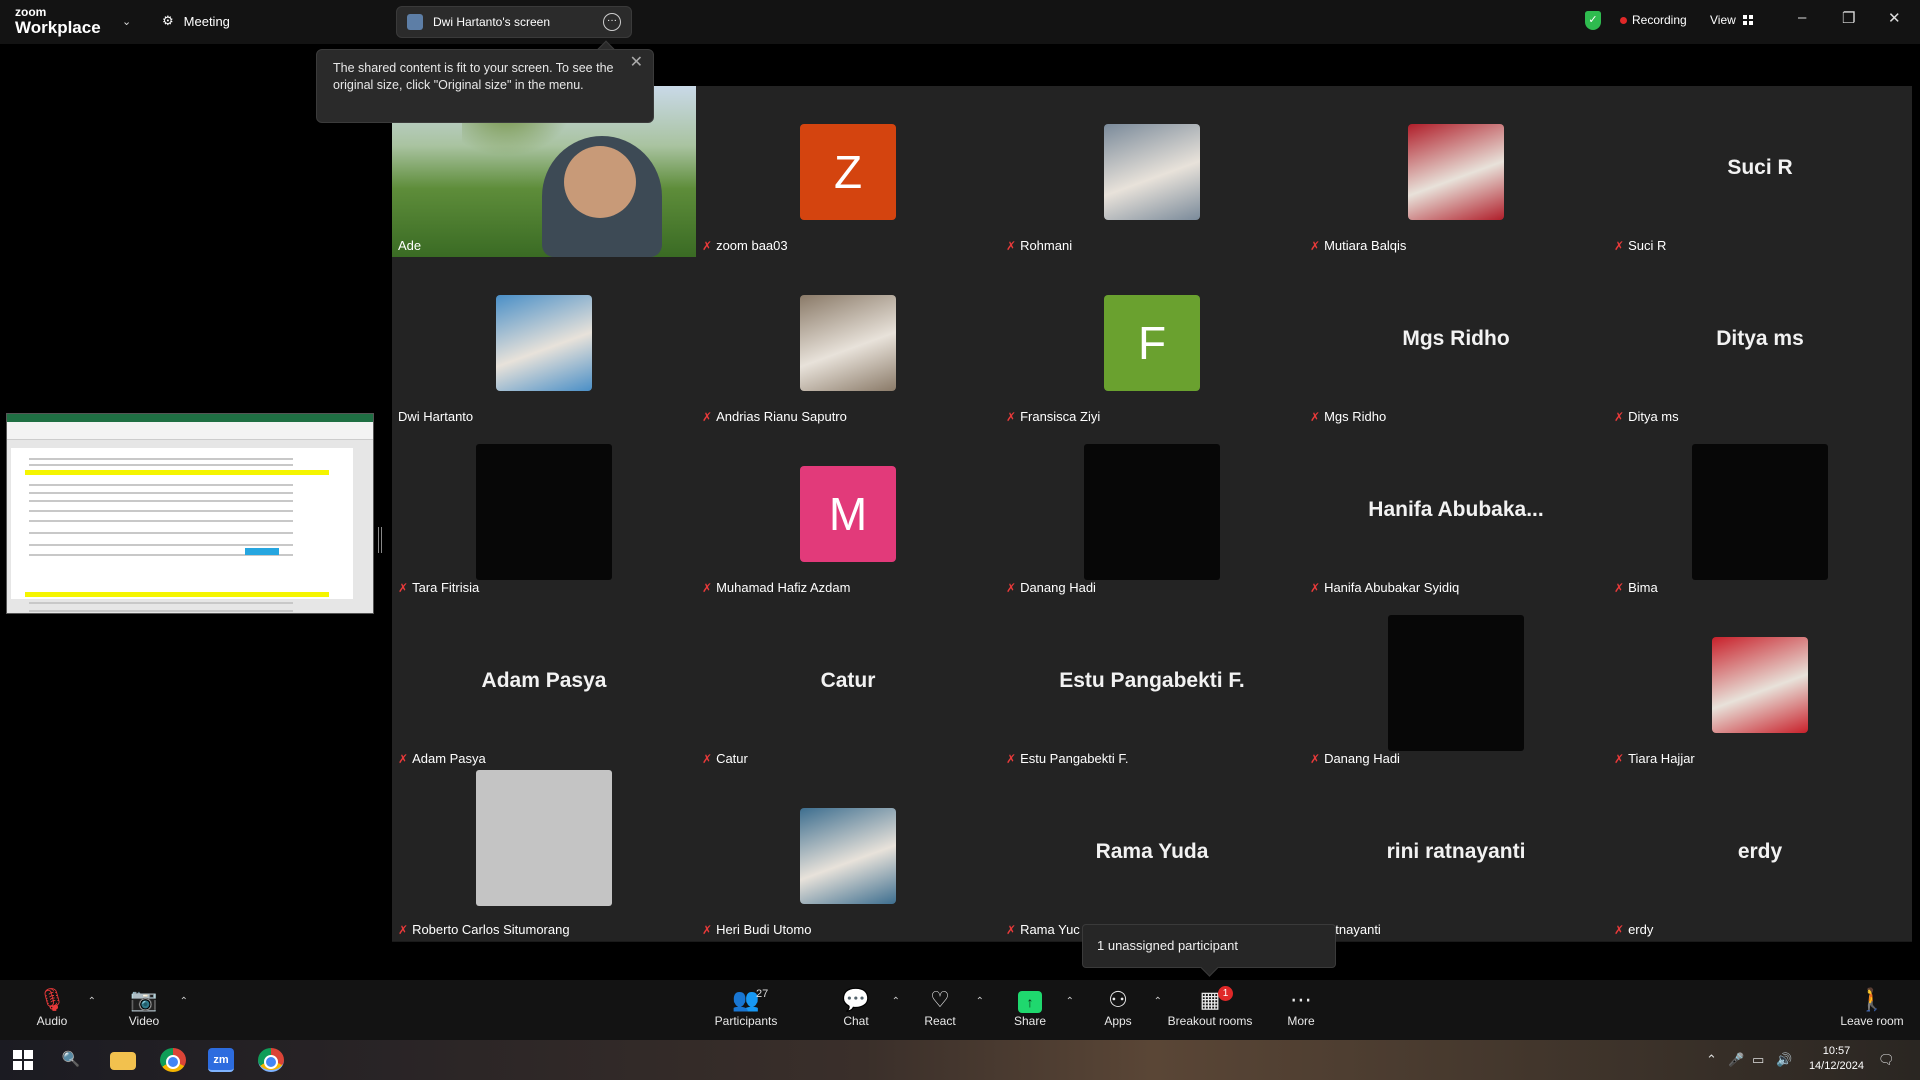  I want to click on more-button: ⋯ More, so click(1301, 1007).